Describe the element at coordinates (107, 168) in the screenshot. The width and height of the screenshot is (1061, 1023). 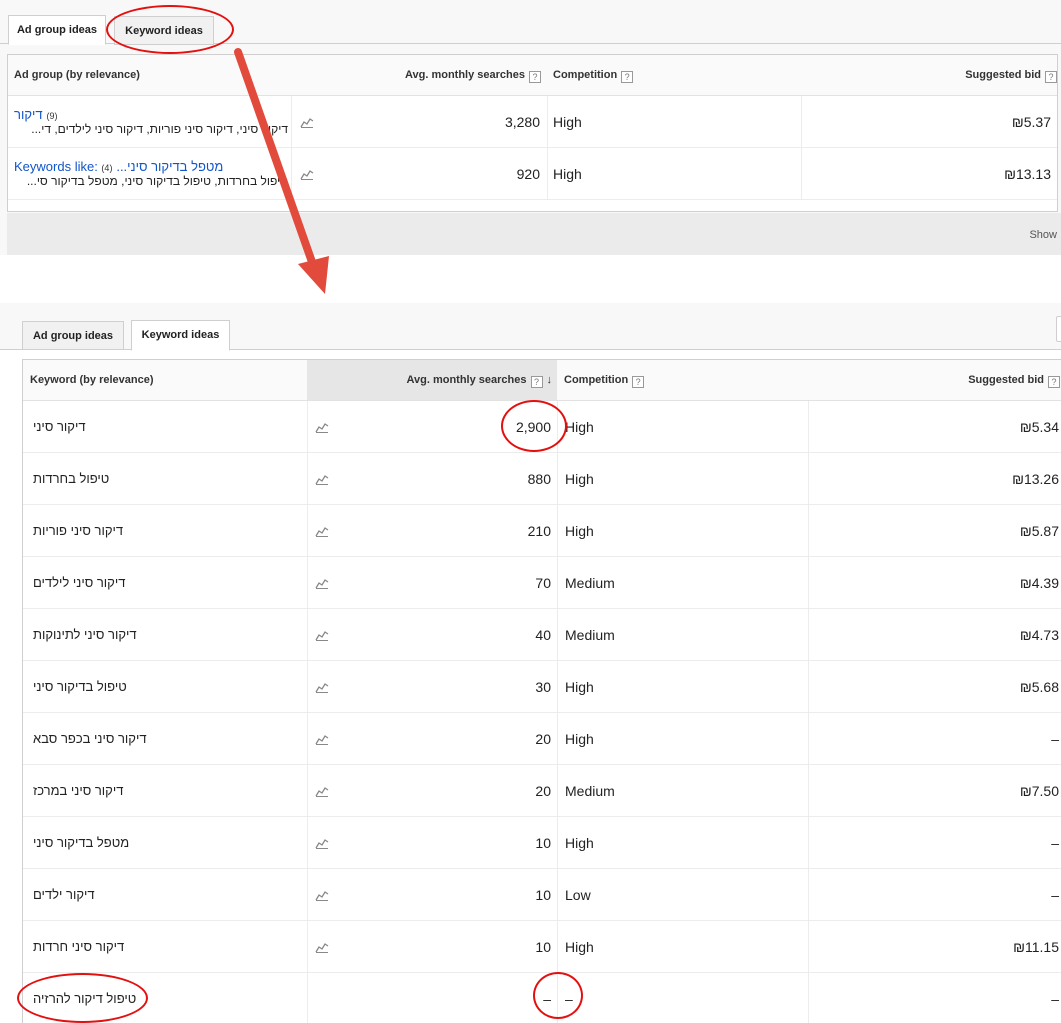
I see `keyword-count: (4)` at that location.